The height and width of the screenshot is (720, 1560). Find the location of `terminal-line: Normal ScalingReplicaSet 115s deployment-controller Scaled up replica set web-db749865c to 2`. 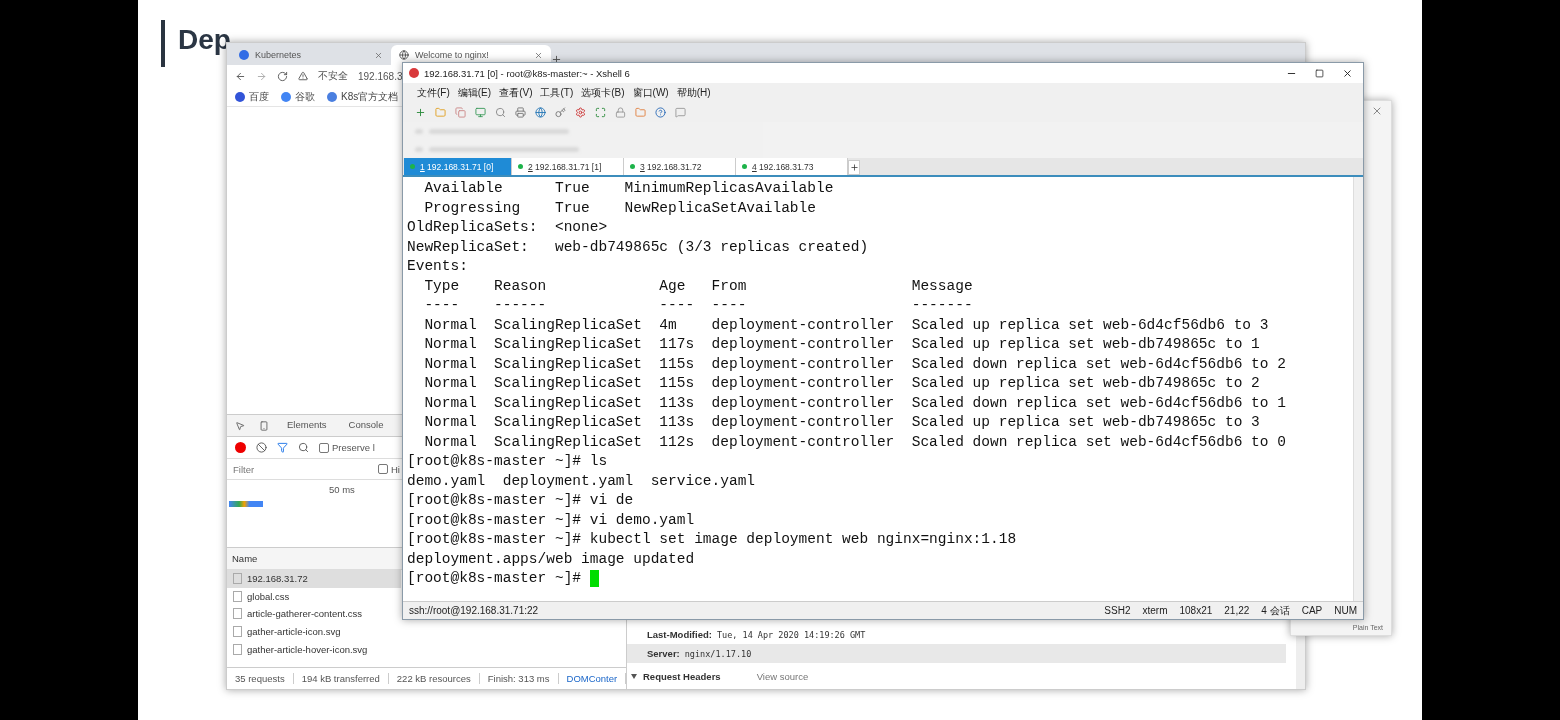

terminal-line: Normal ScalingReplicaSet 115s deployment-controller Scaled up replica set web-db749865c to 2 is located at coordinates (841, 383).